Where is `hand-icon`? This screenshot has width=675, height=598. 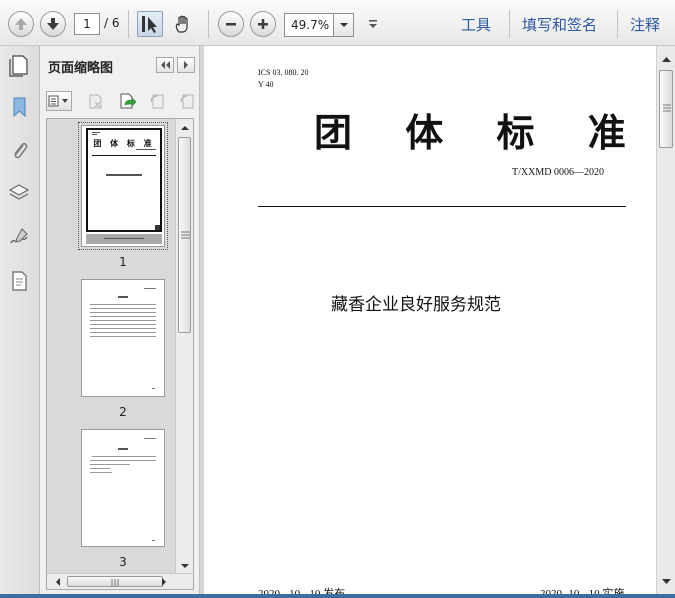 hand-icon is located at coordinates (181, 24).